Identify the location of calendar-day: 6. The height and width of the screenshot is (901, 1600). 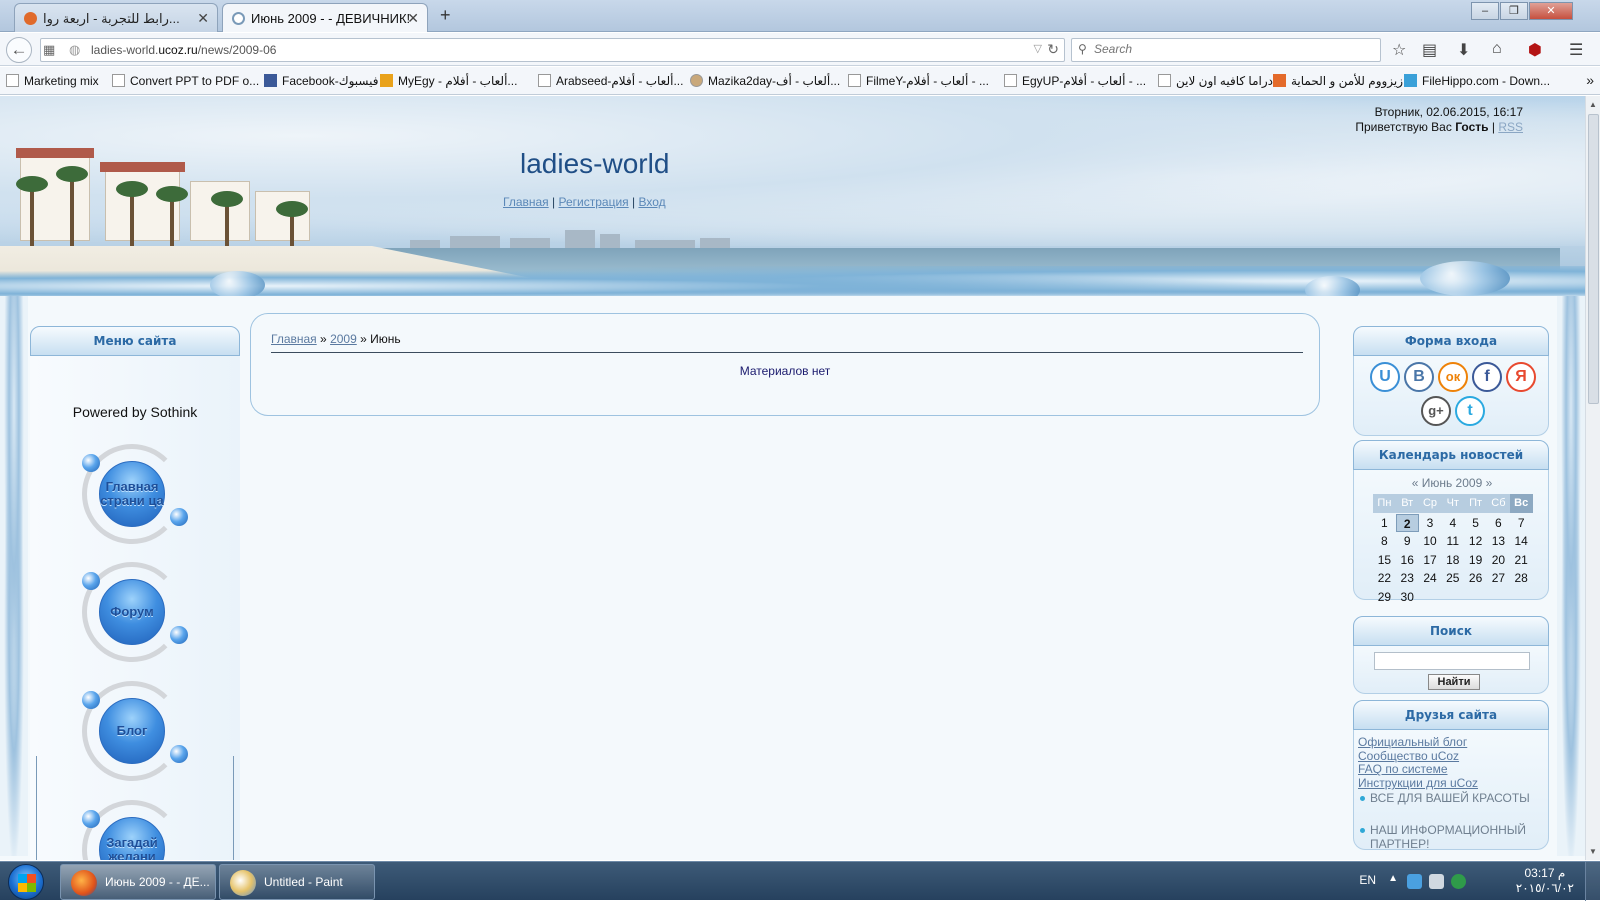
(1498, 523).